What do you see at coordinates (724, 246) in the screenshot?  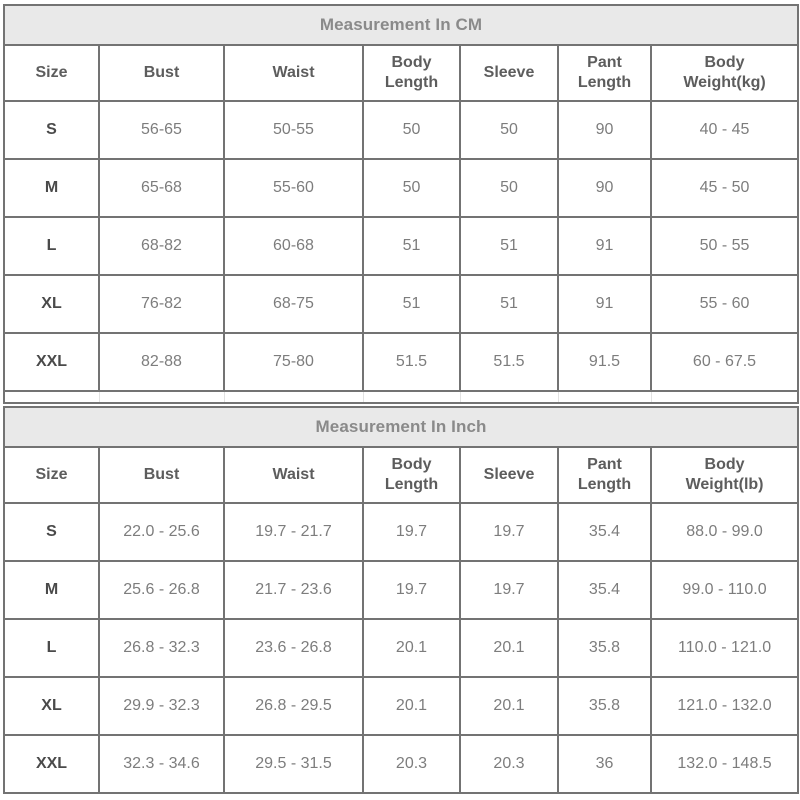 I see `cell-body-weight: 50 - 55` at bounding box center [724, 246].